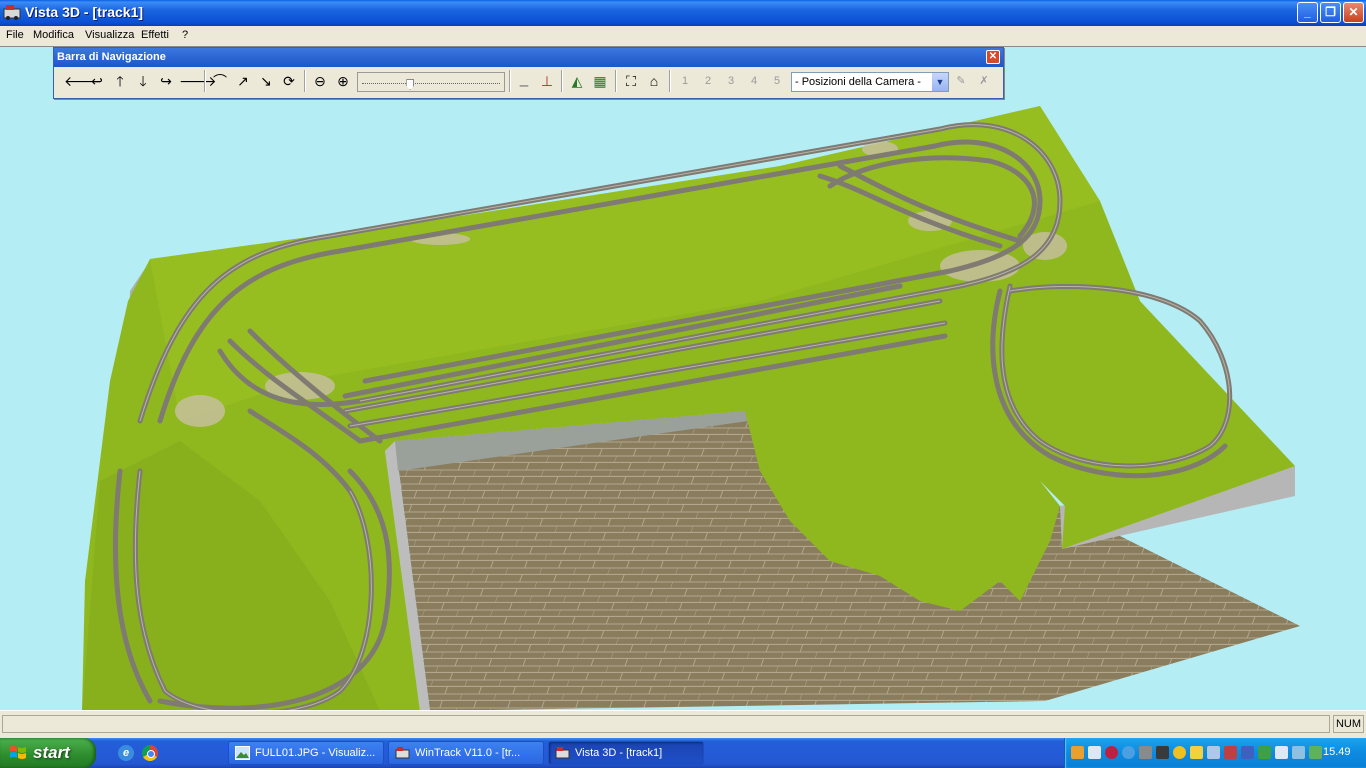  I want to click on app-icon, so click(12, 12).